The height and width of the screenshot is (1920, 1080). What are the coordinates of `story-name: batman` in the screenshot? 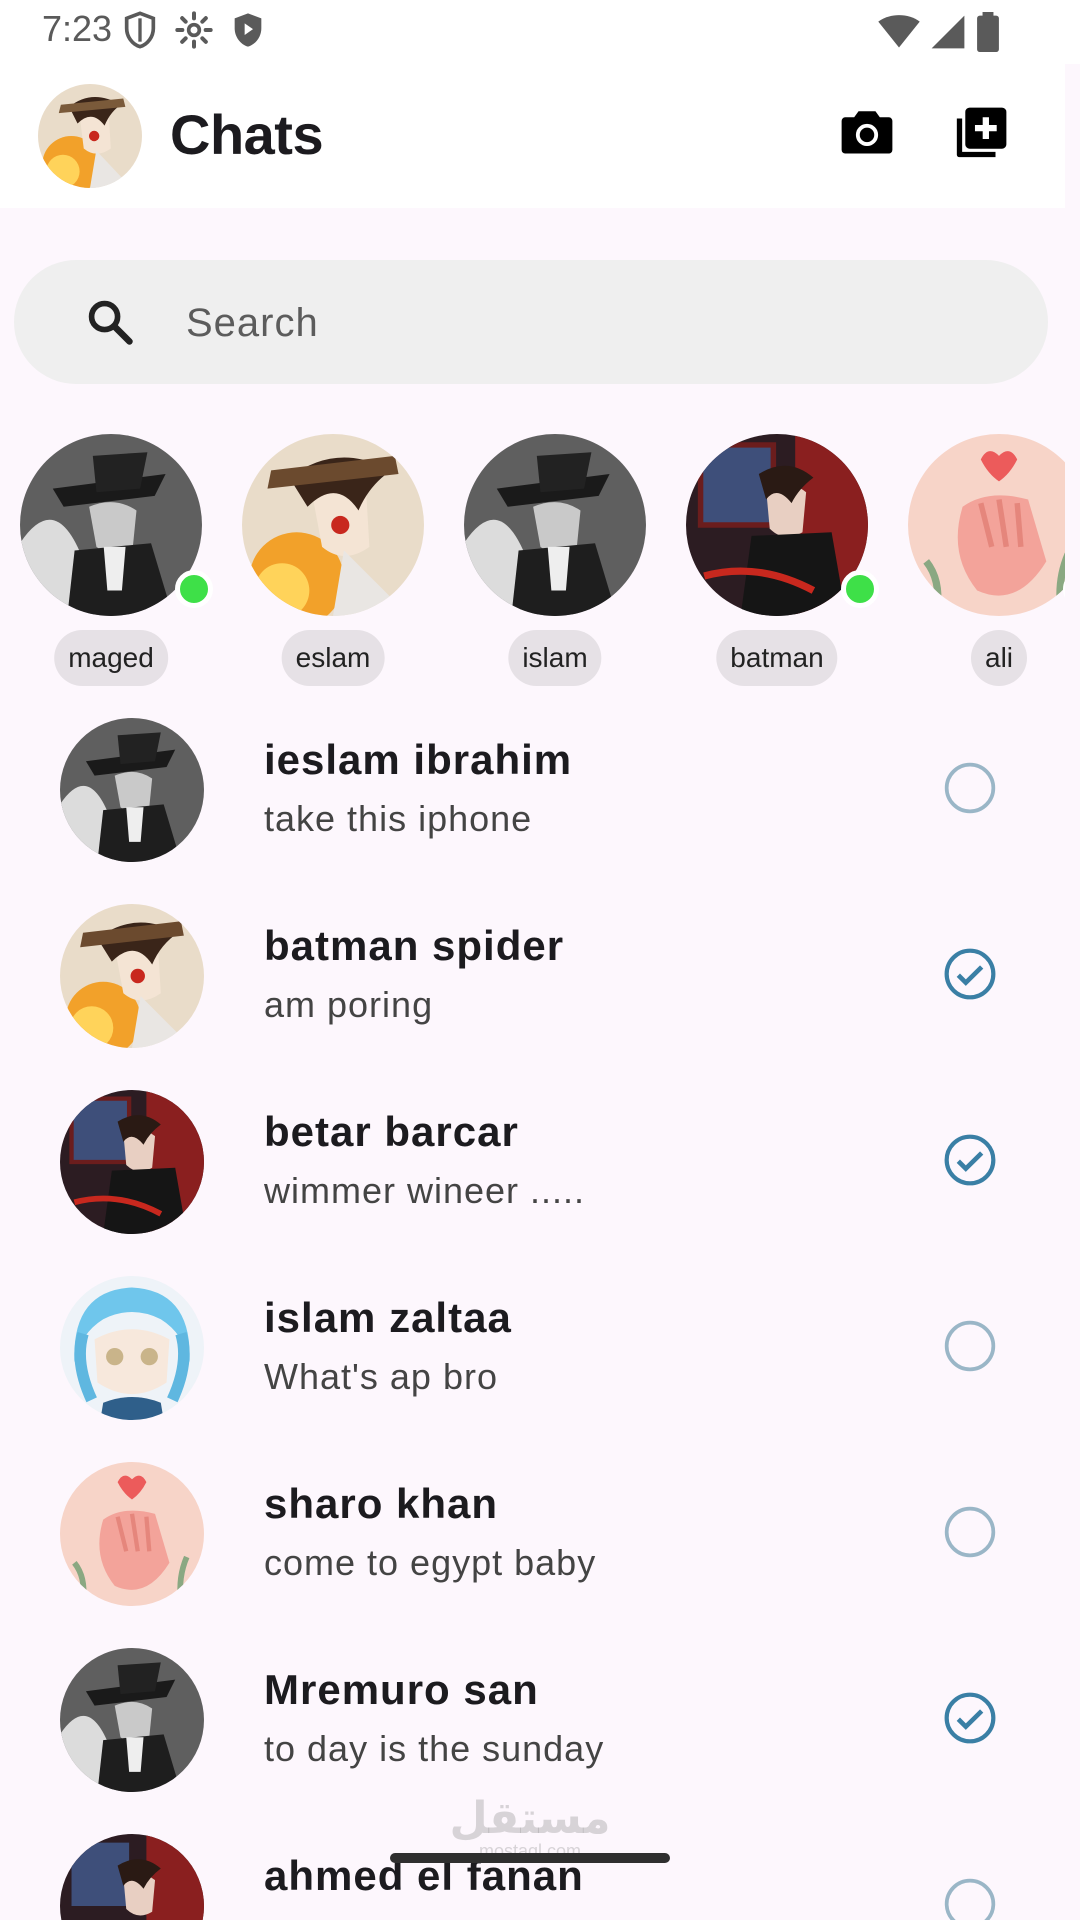 It's located at (777, 658).